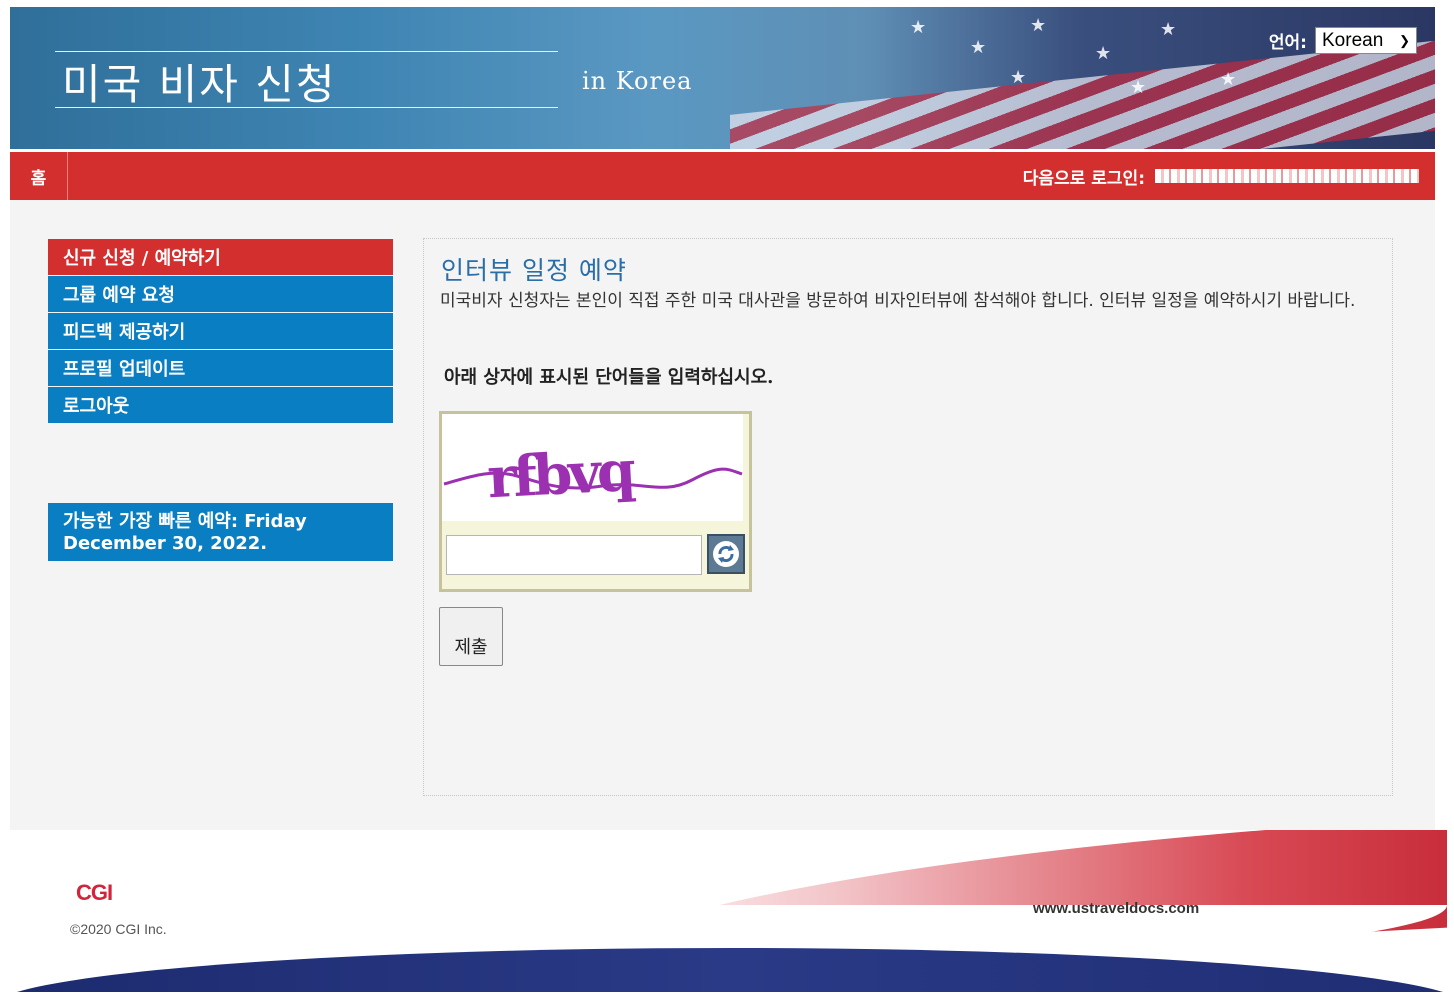 This screenshot has height=998, width=1454. I want to click on language-selected: Korean, so click(1353, 40).